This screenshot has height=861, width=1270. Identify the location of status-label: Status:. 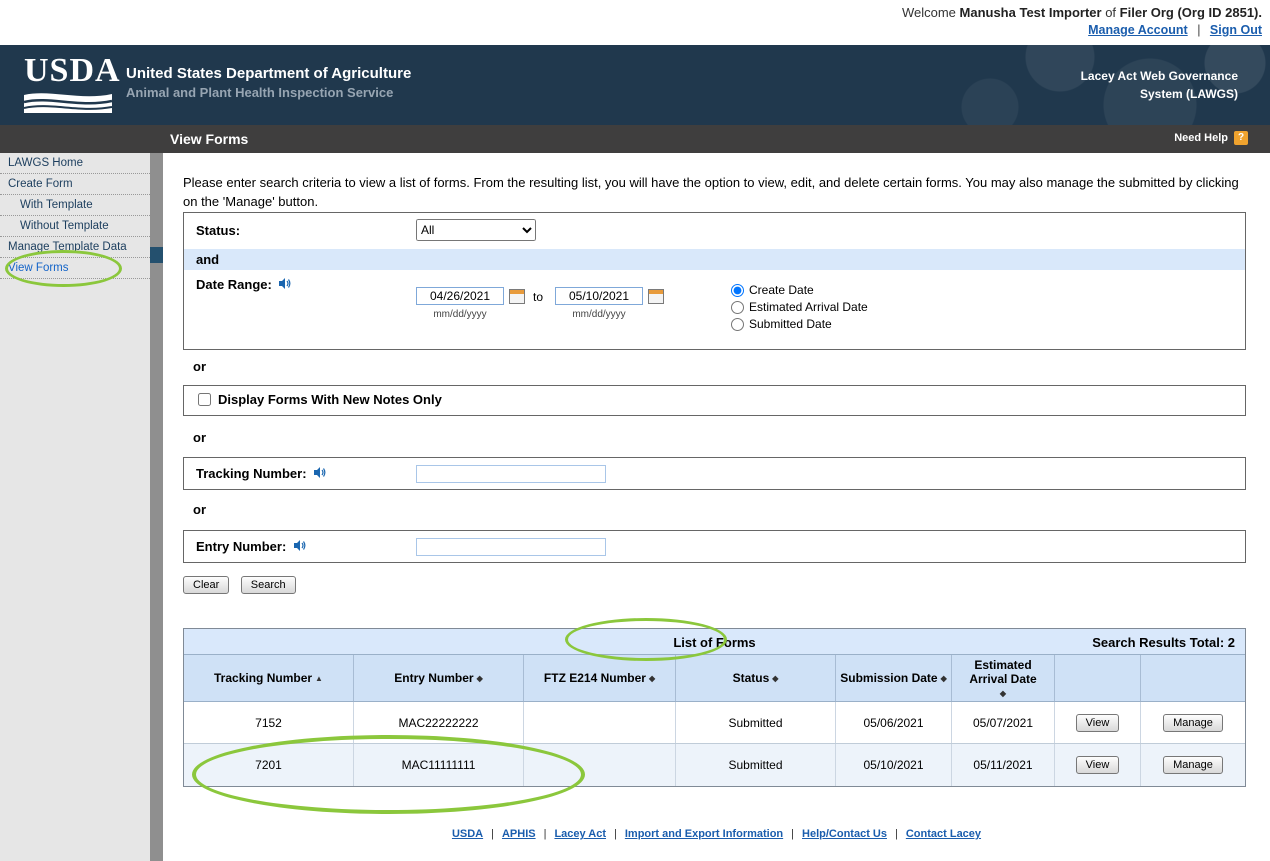
(218, 230).